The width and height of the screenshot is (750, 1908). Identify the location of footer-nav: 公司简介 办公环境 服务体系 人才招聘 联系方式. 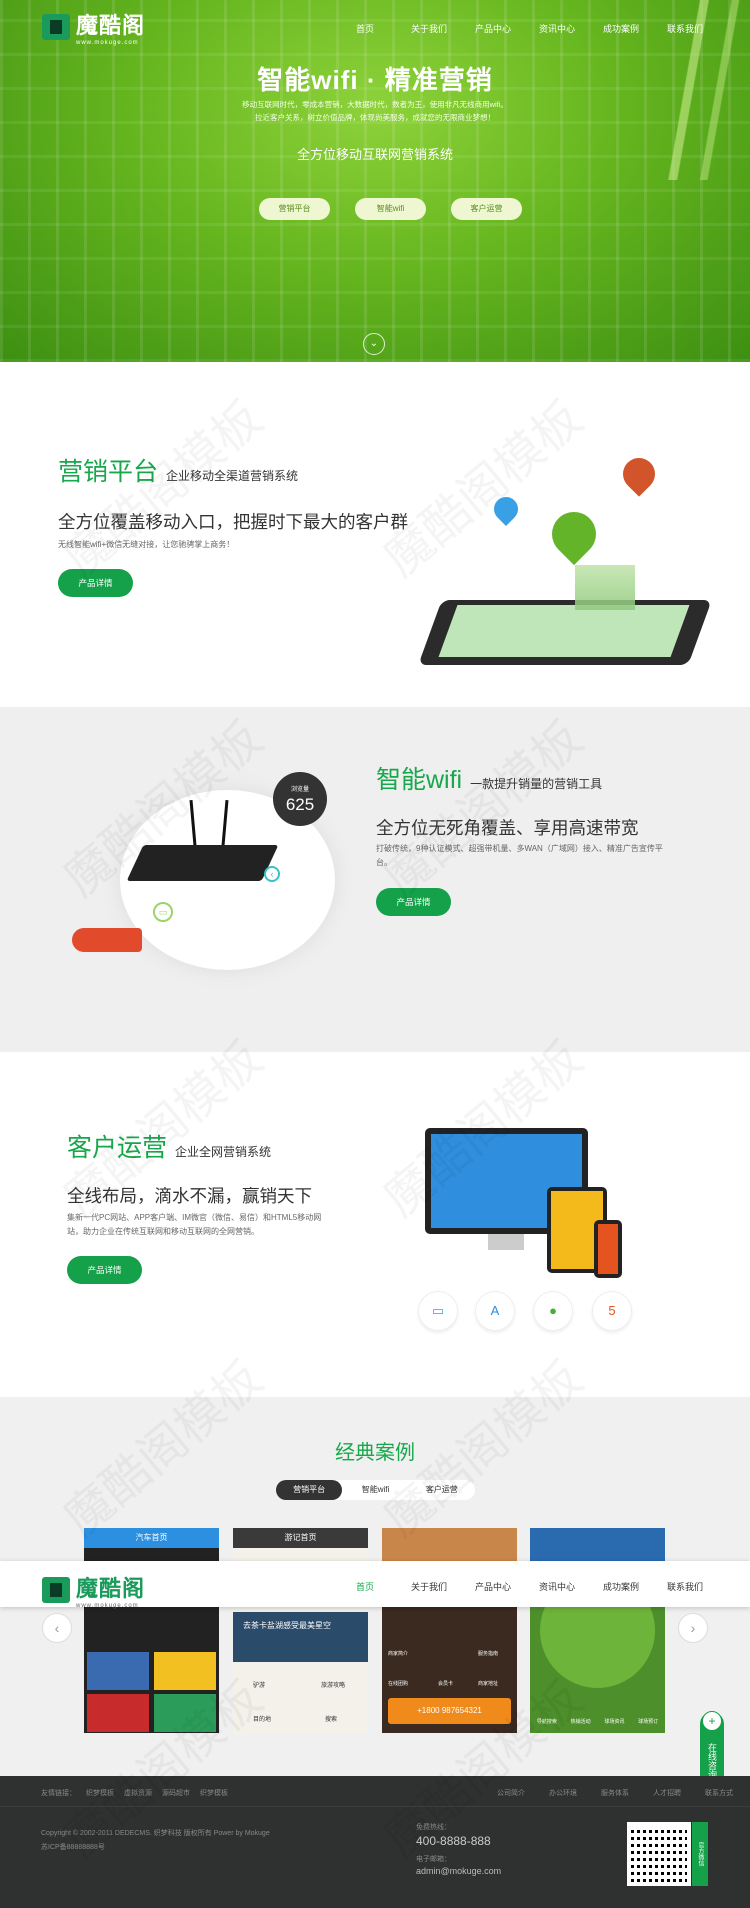
(615, 1793).